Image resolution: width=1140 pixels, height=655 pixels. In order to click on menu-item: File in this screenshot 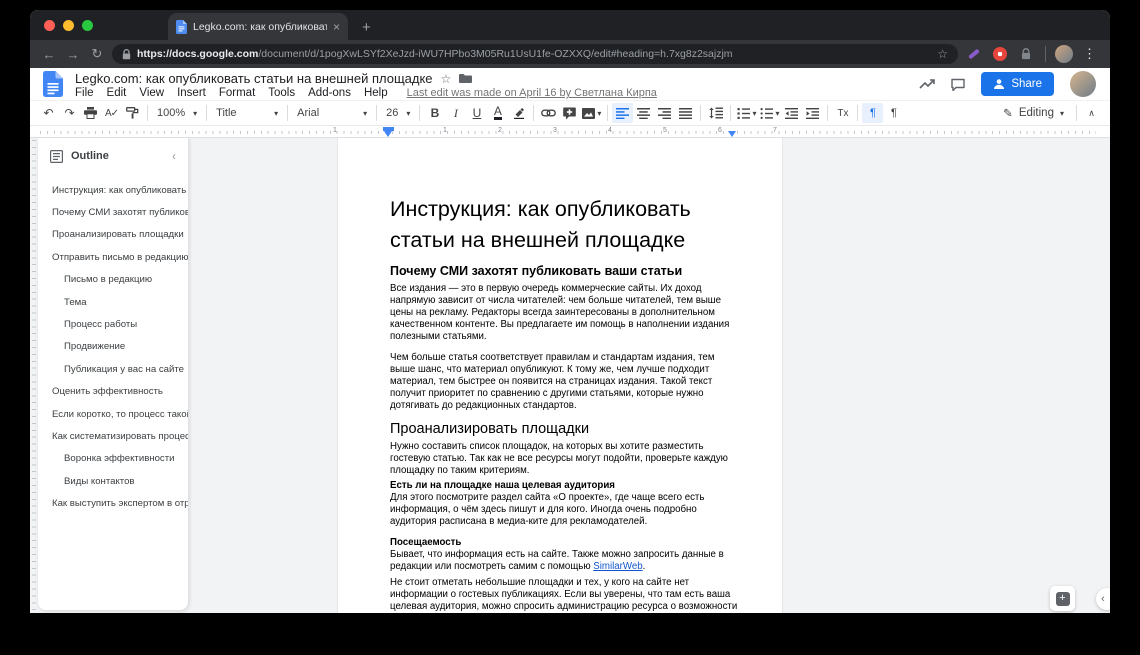, I will do `click(84, 93)`.